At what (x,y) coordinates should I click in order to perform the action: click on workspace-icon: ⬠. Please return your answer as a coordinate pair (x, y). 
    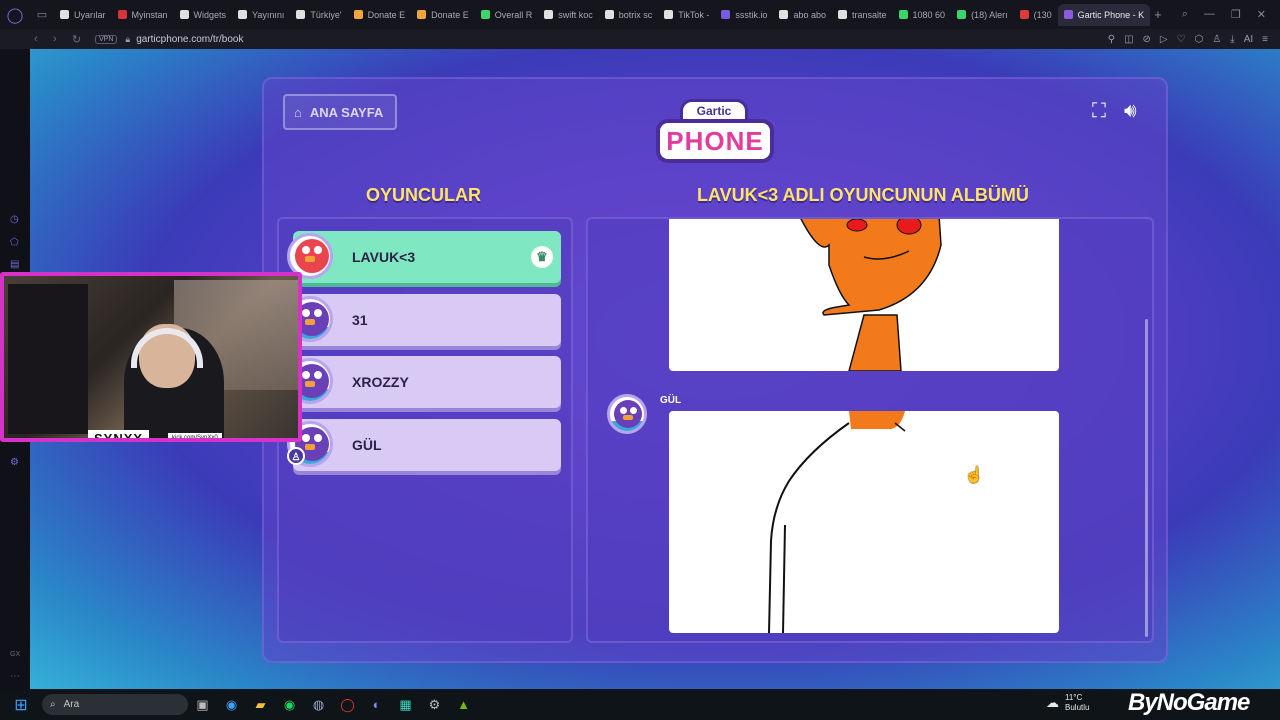
    Looking at the image, I should click on (14, 242).